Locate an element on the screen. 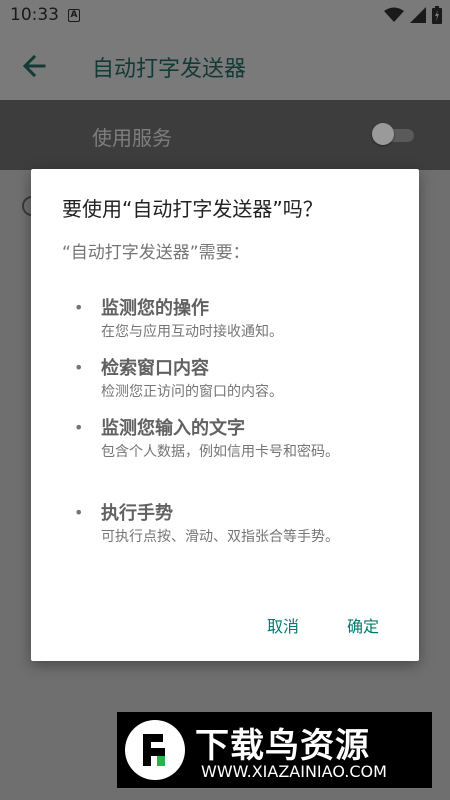 The image size is (450, 800). permission-description: 检测您正访问的窗口的内容。 is located at coordinates (192, 392).